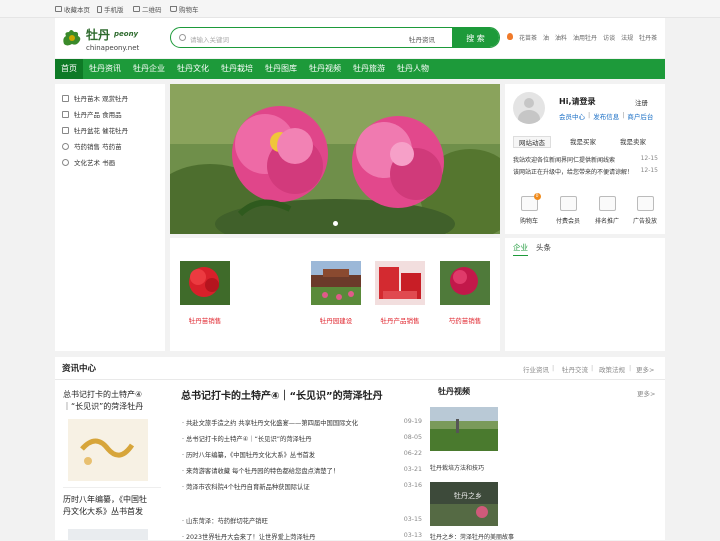 The width and height of the screenshot is (720, 541). I want to click on search-button: 搜 索, so click(475, 37).